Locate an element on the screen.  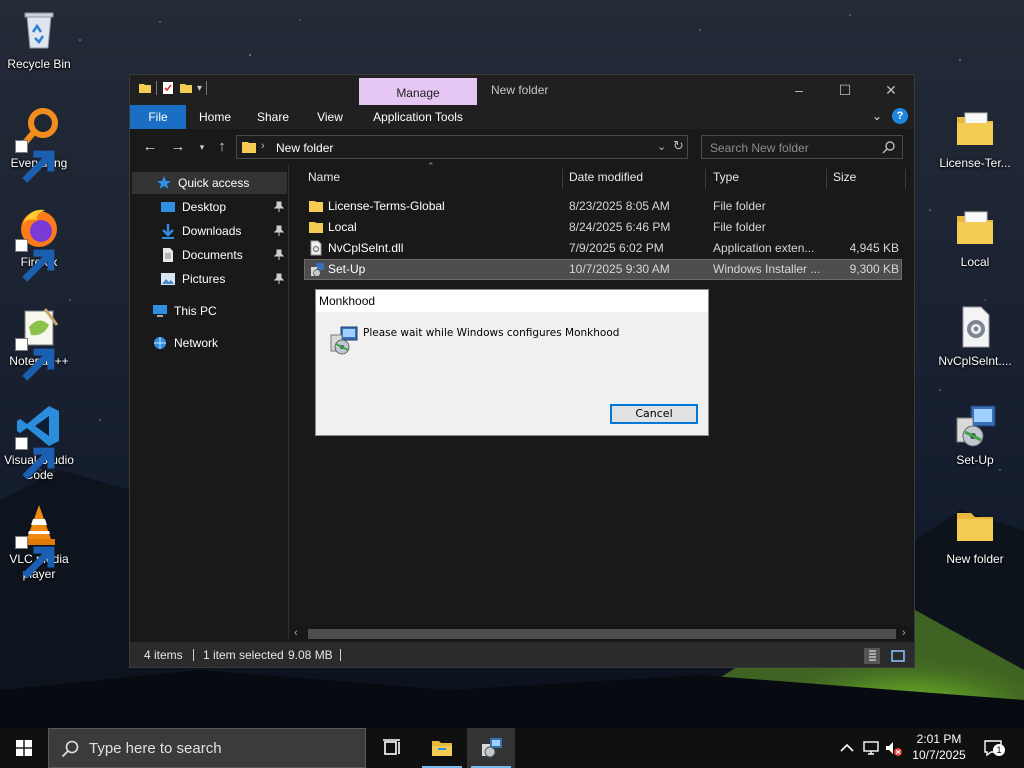
desktop-icon-firefox: Firefox is located at coordinates (39, 243).